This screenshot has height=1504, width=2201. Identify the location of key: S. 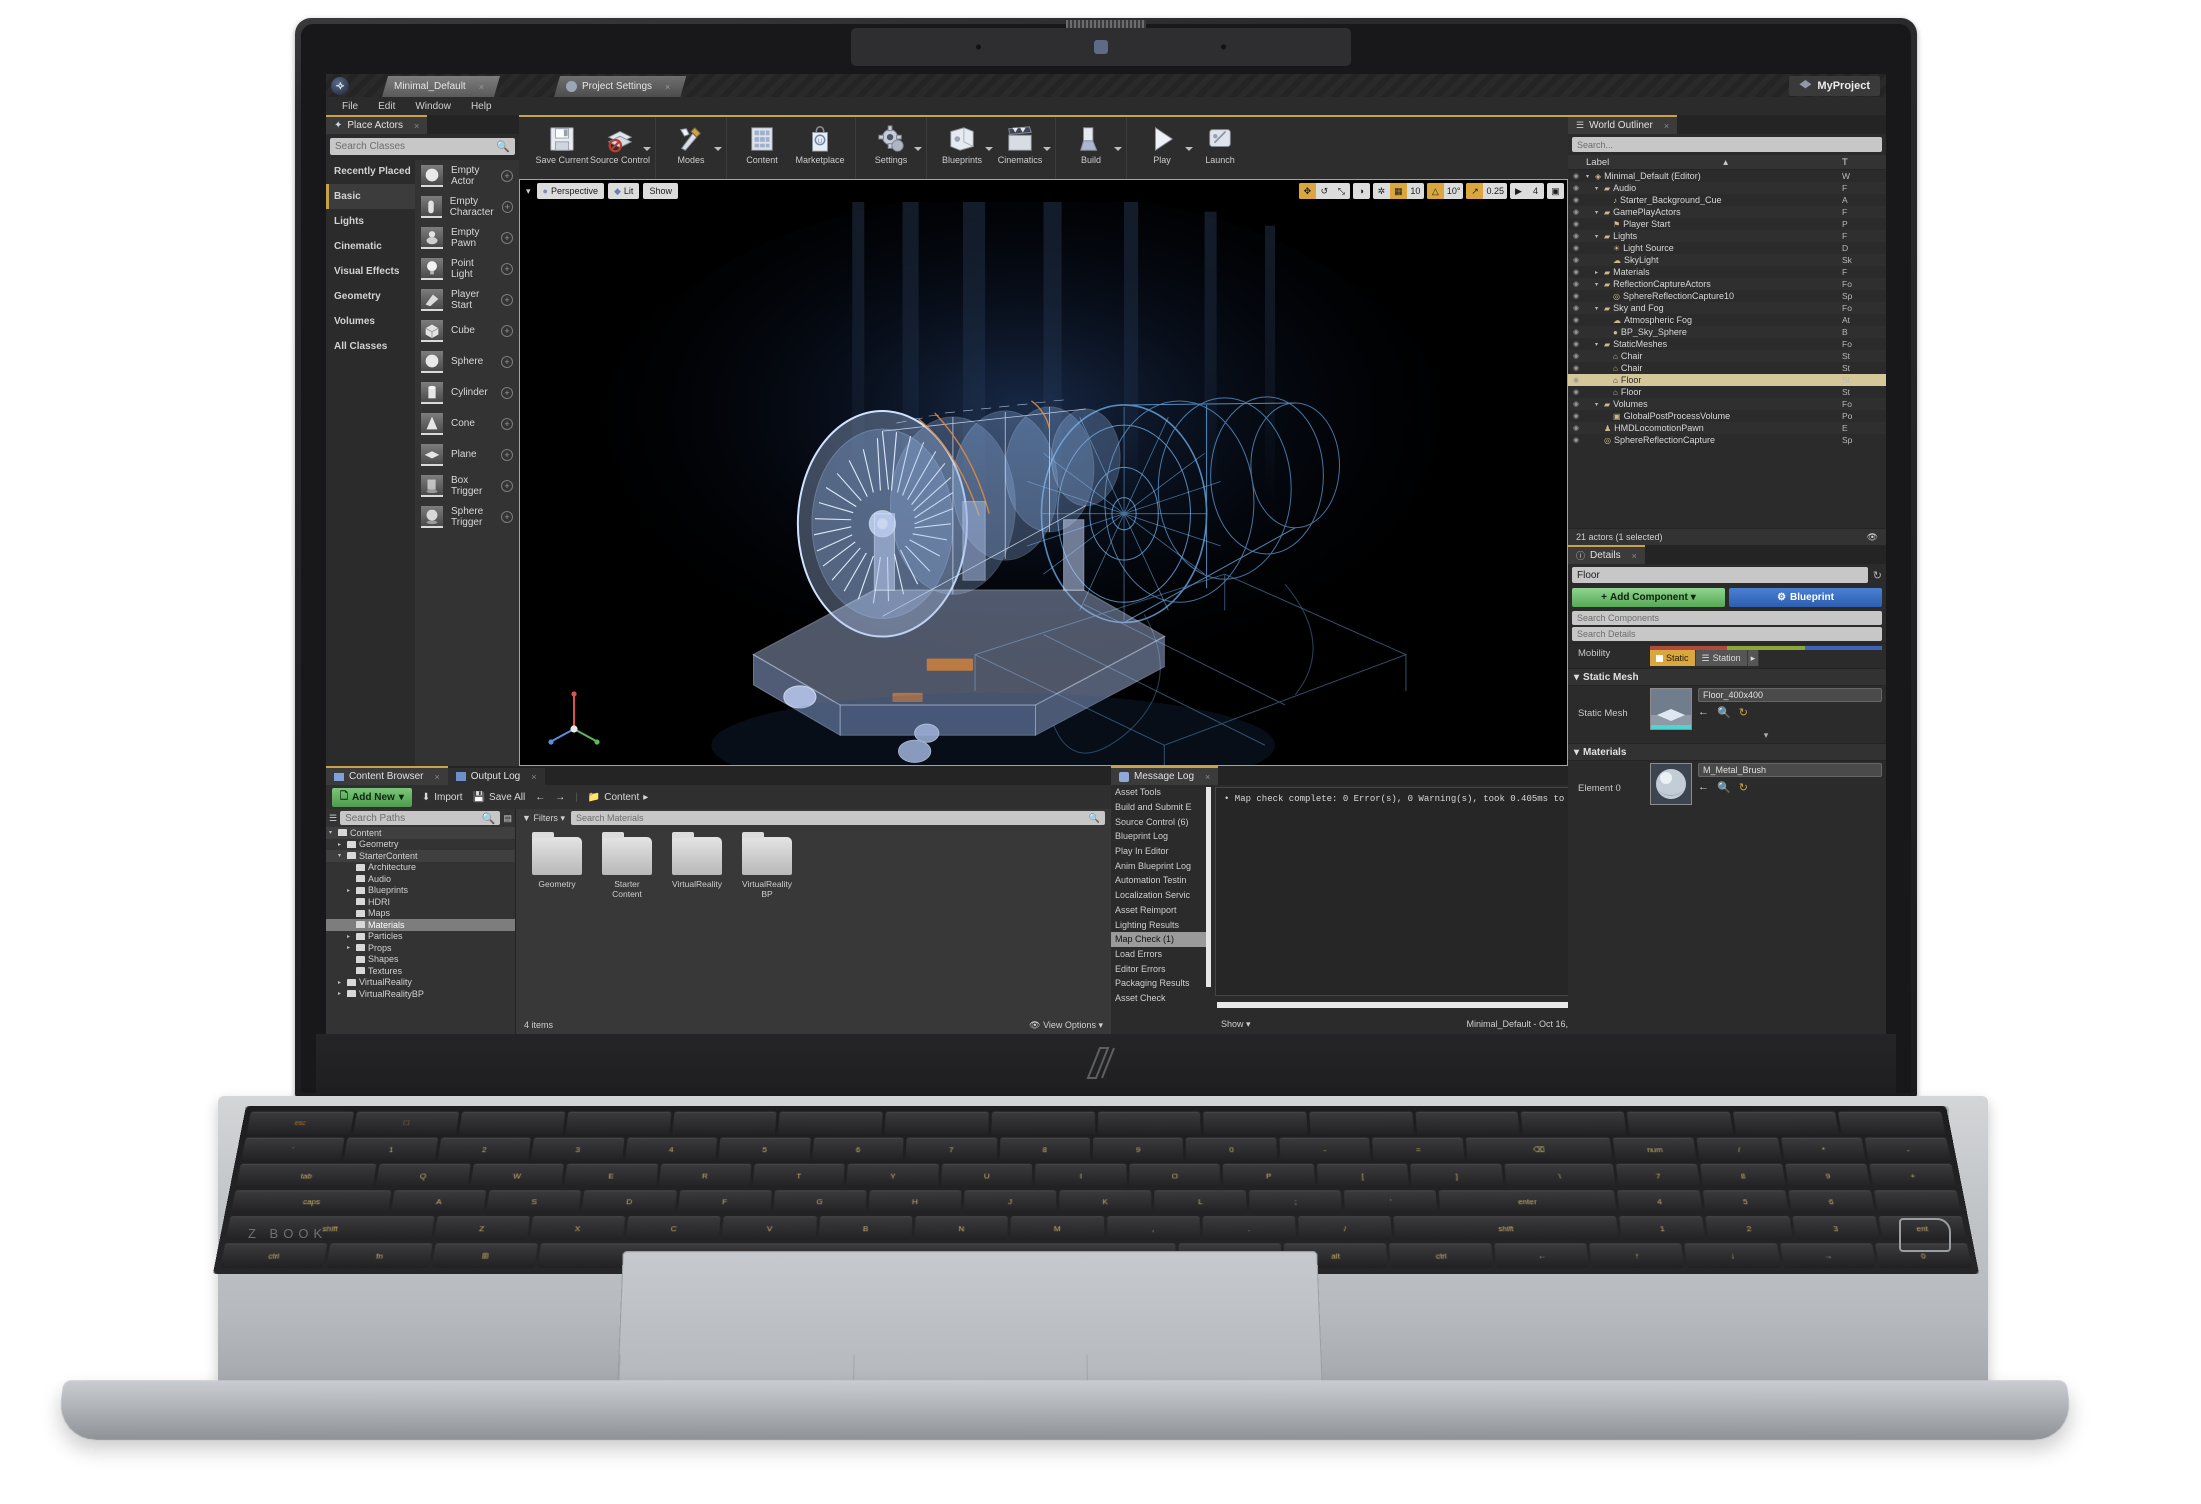
(534, 1201).